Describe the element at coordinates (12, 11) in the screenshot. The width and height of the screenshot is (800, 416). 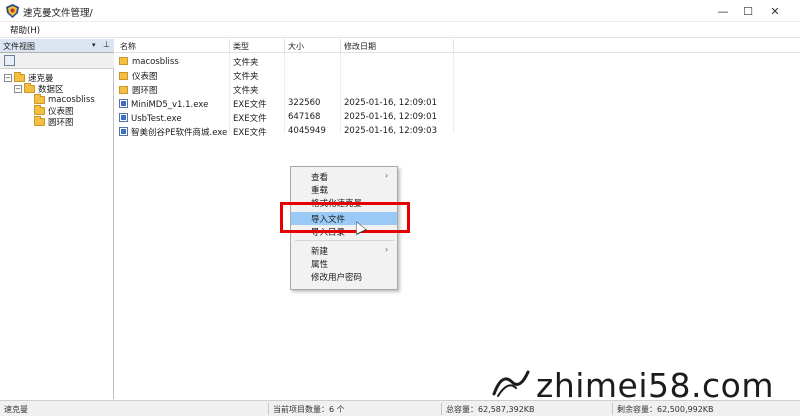
I see `app-logo-icon` at that location.